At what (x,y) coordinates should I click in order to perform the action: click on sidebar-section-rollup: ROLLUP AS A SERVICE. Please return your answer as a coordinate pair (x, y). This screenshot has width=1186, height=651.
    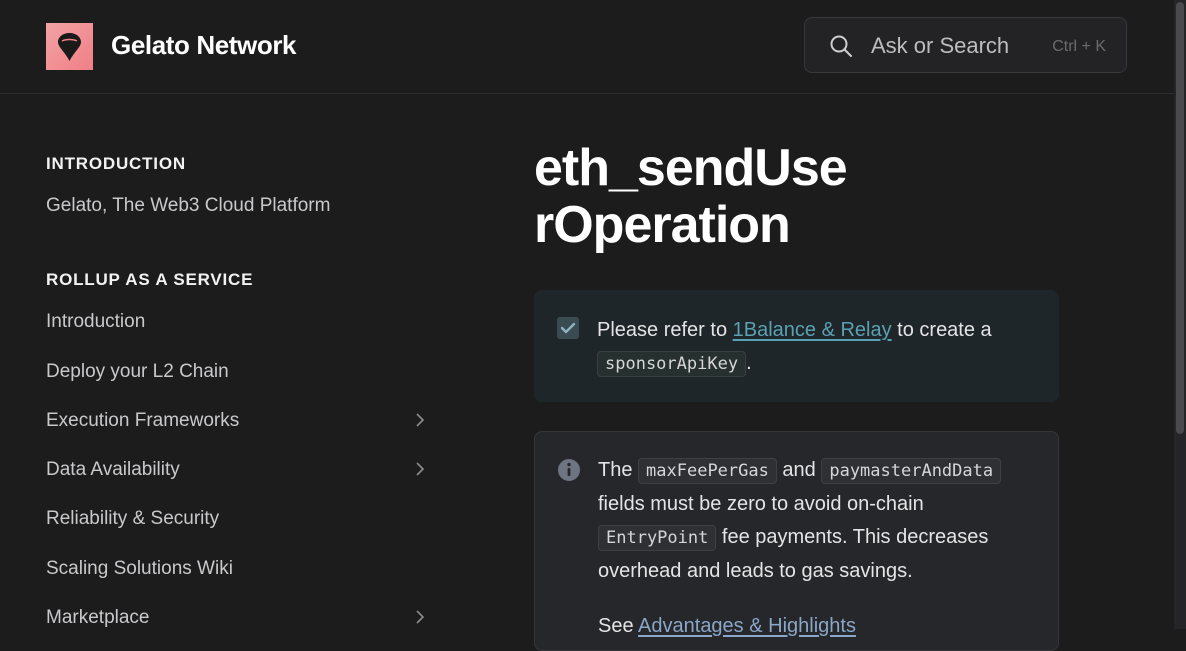
    Looking at the image, I should click on (150, 279).